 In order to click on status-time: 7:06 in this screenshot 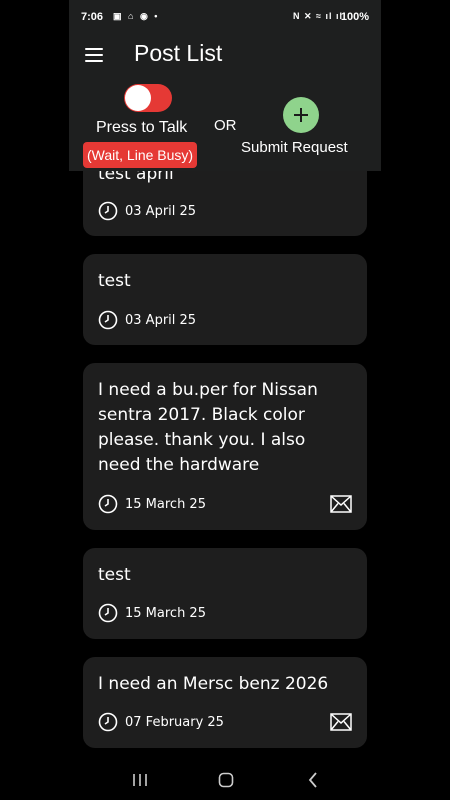, I will do `click(92, 17)`.